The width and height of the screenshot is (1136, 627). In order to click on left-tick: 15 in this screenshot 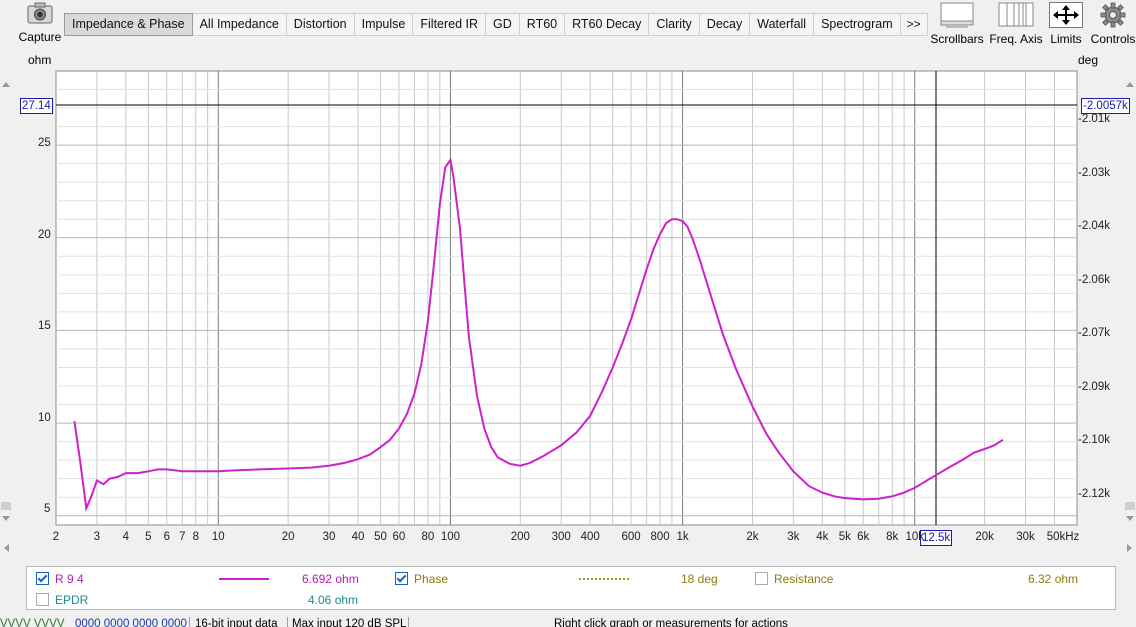, I will do `click(44, 326)`.